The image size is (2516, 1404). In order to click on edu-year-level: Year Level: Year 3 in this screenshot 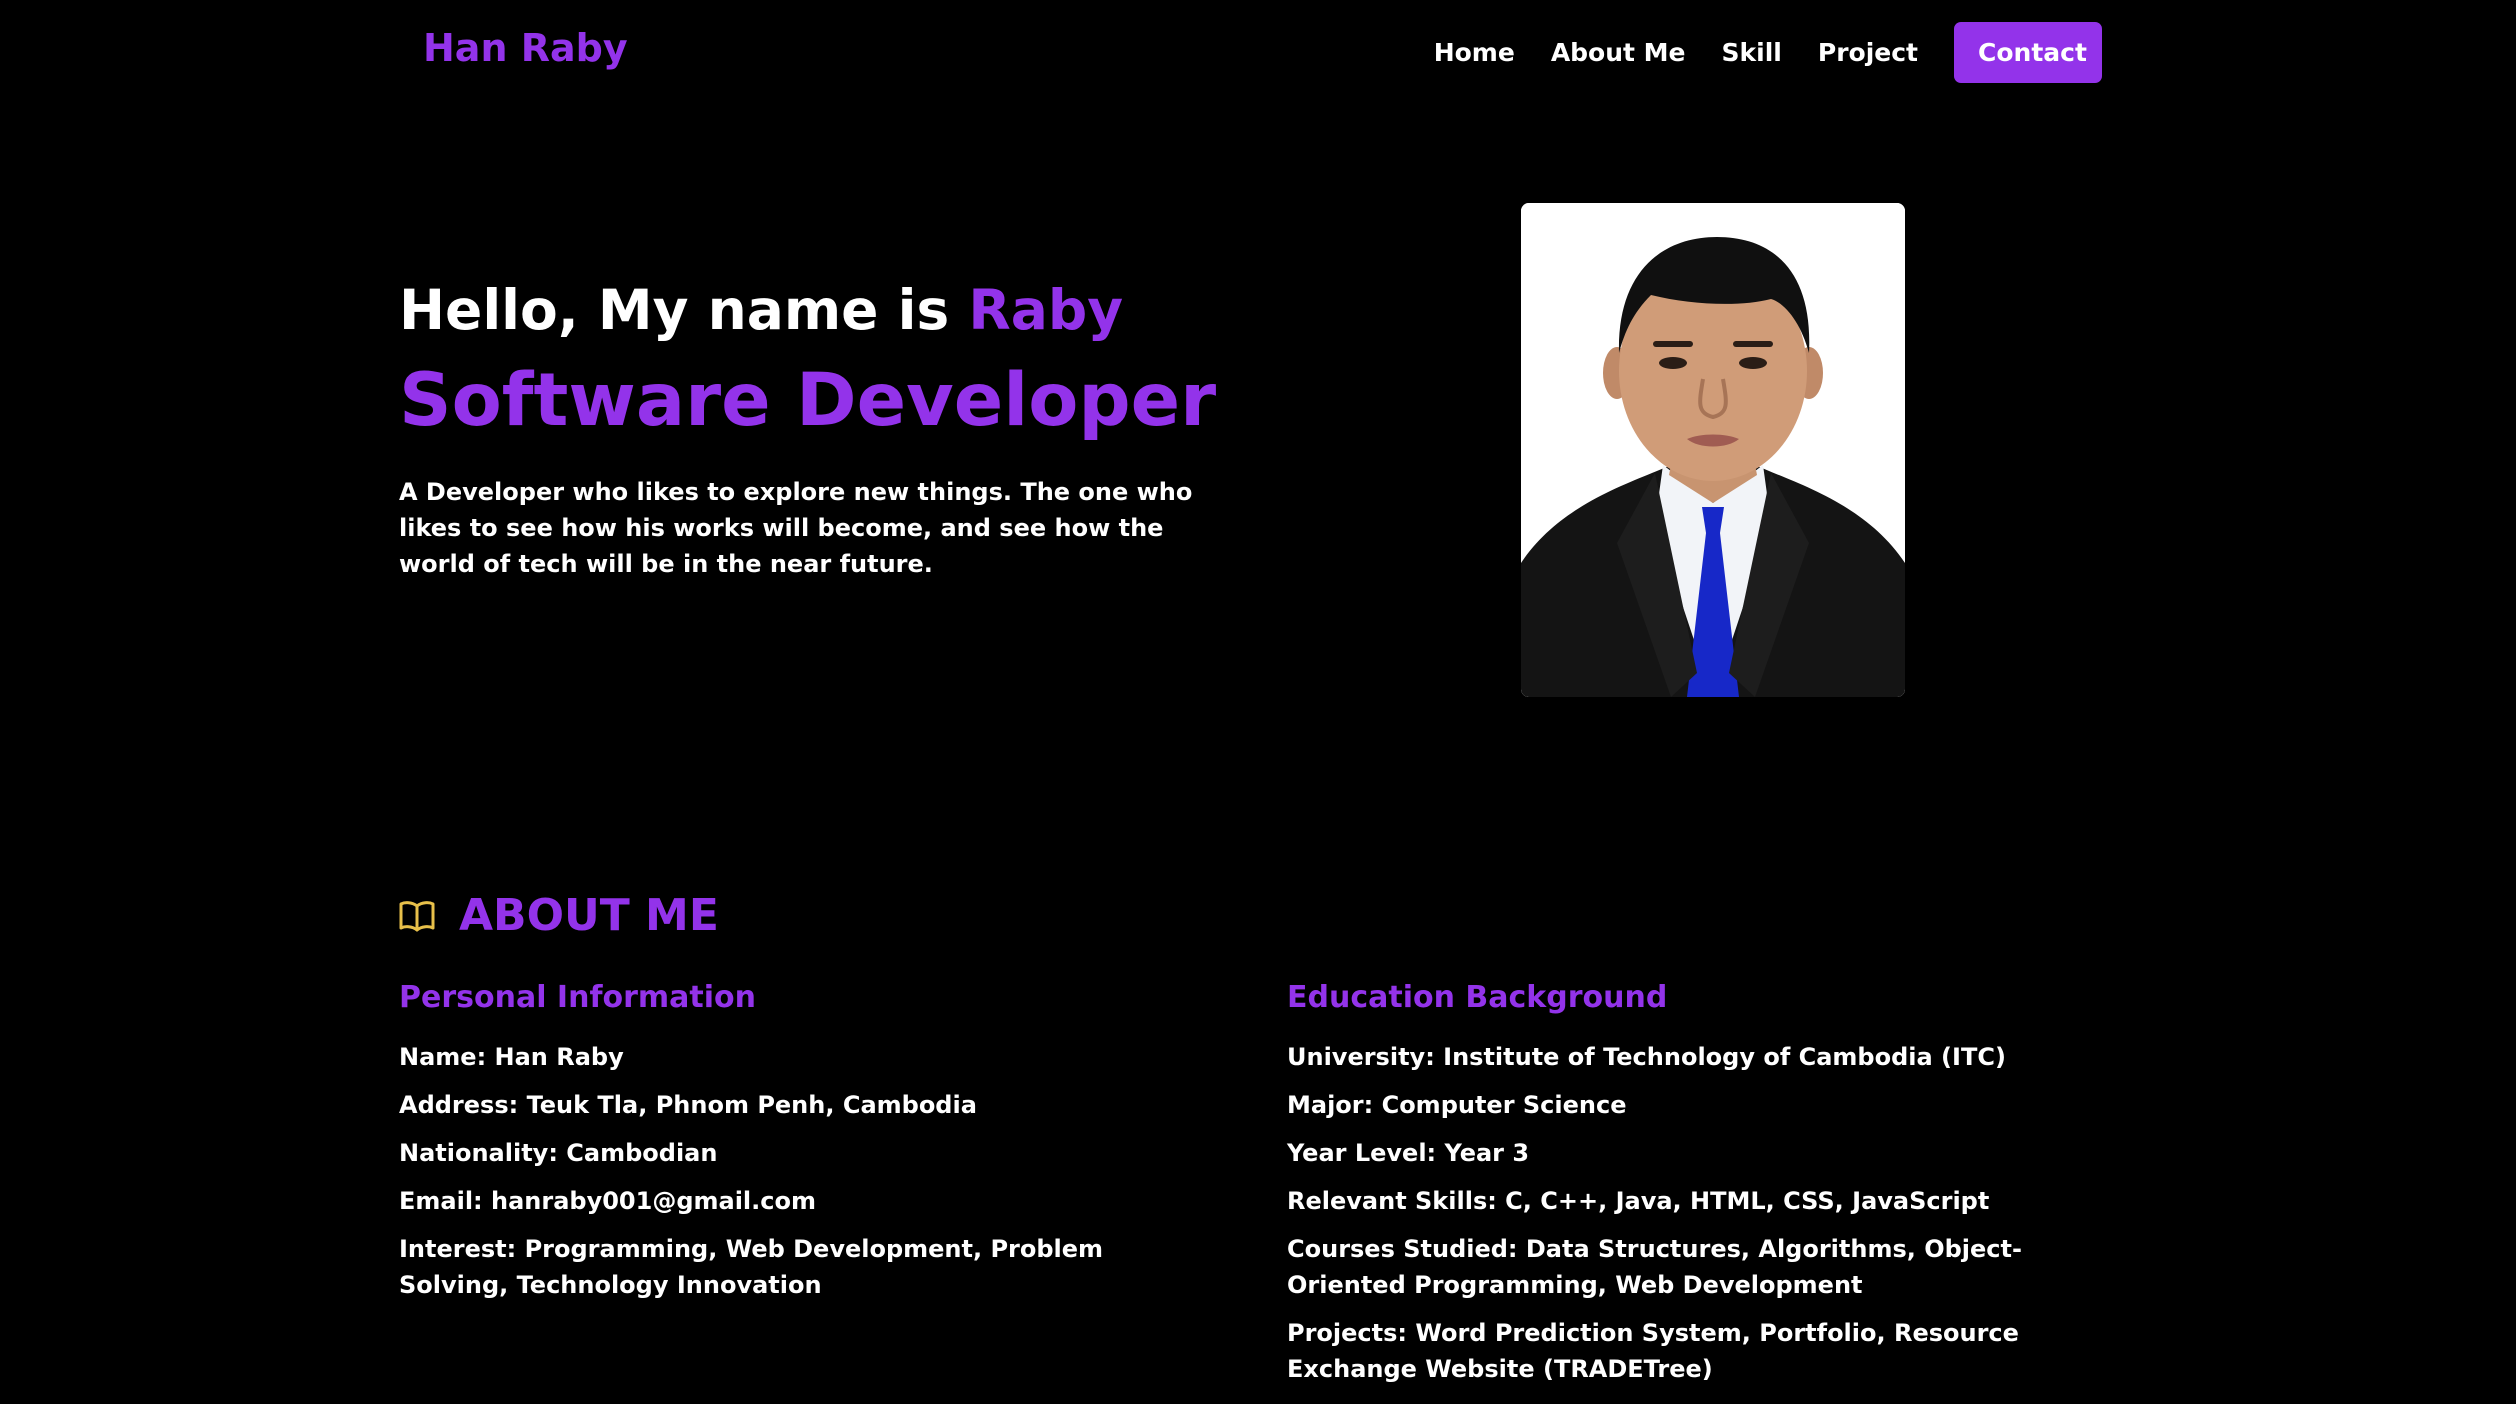, I will do `click(1408, 1153)`.